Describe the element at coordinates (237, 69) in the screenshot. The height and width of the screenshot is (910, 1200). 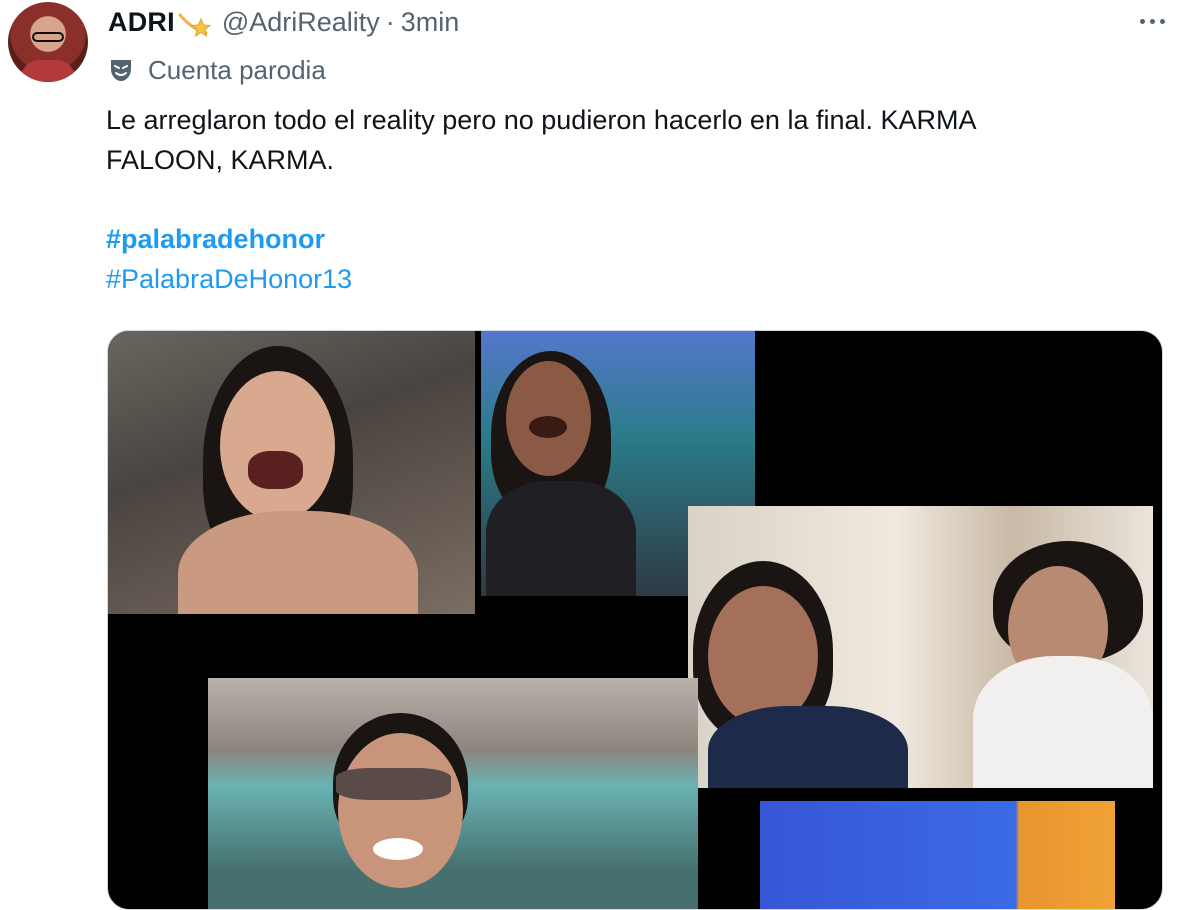
I see `parody-text: Cuenta parodia` at that location.